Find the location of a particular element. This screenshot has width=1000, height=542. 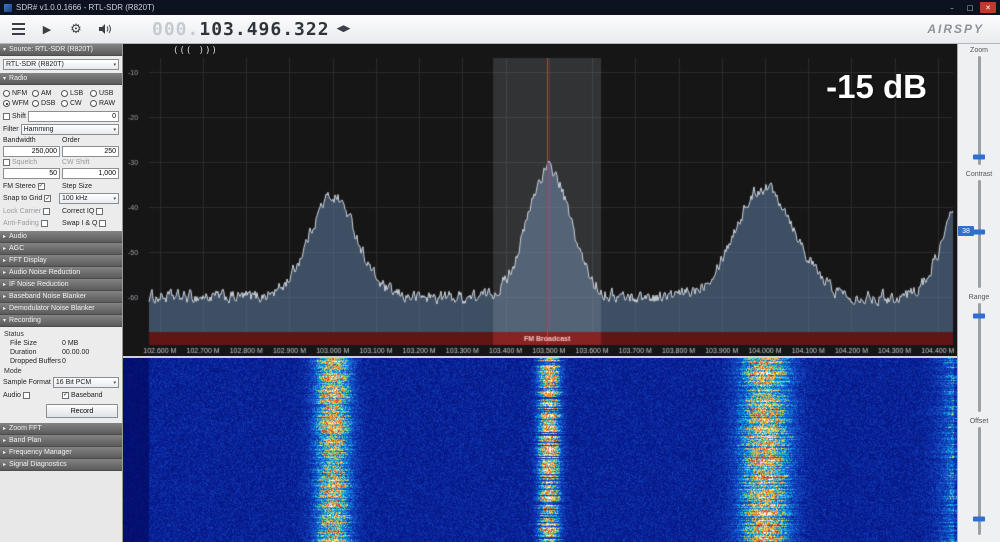

baseband-record-label: Baseband is located at coordinates (87, 395).